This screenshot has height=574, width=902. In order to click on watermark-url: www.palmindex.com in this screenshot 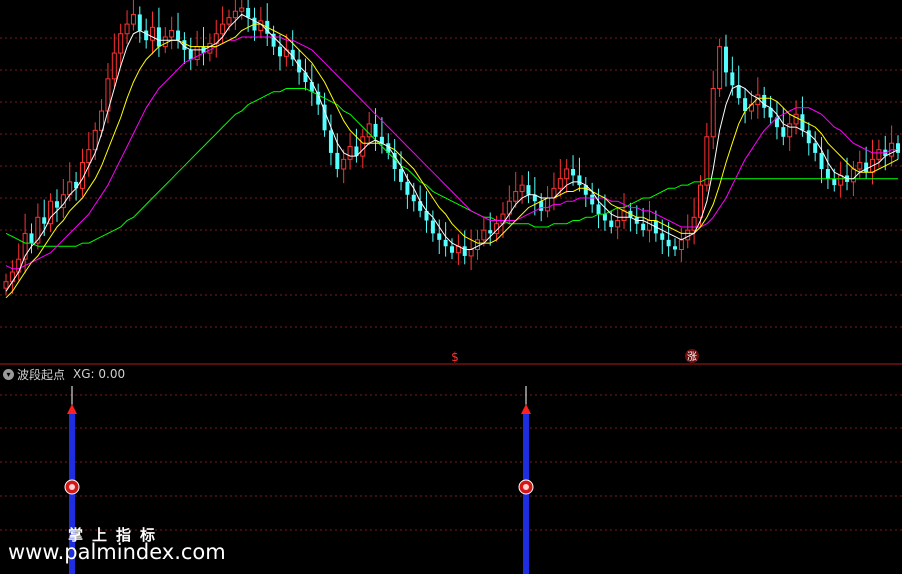, I will do `click(117, 552)`.